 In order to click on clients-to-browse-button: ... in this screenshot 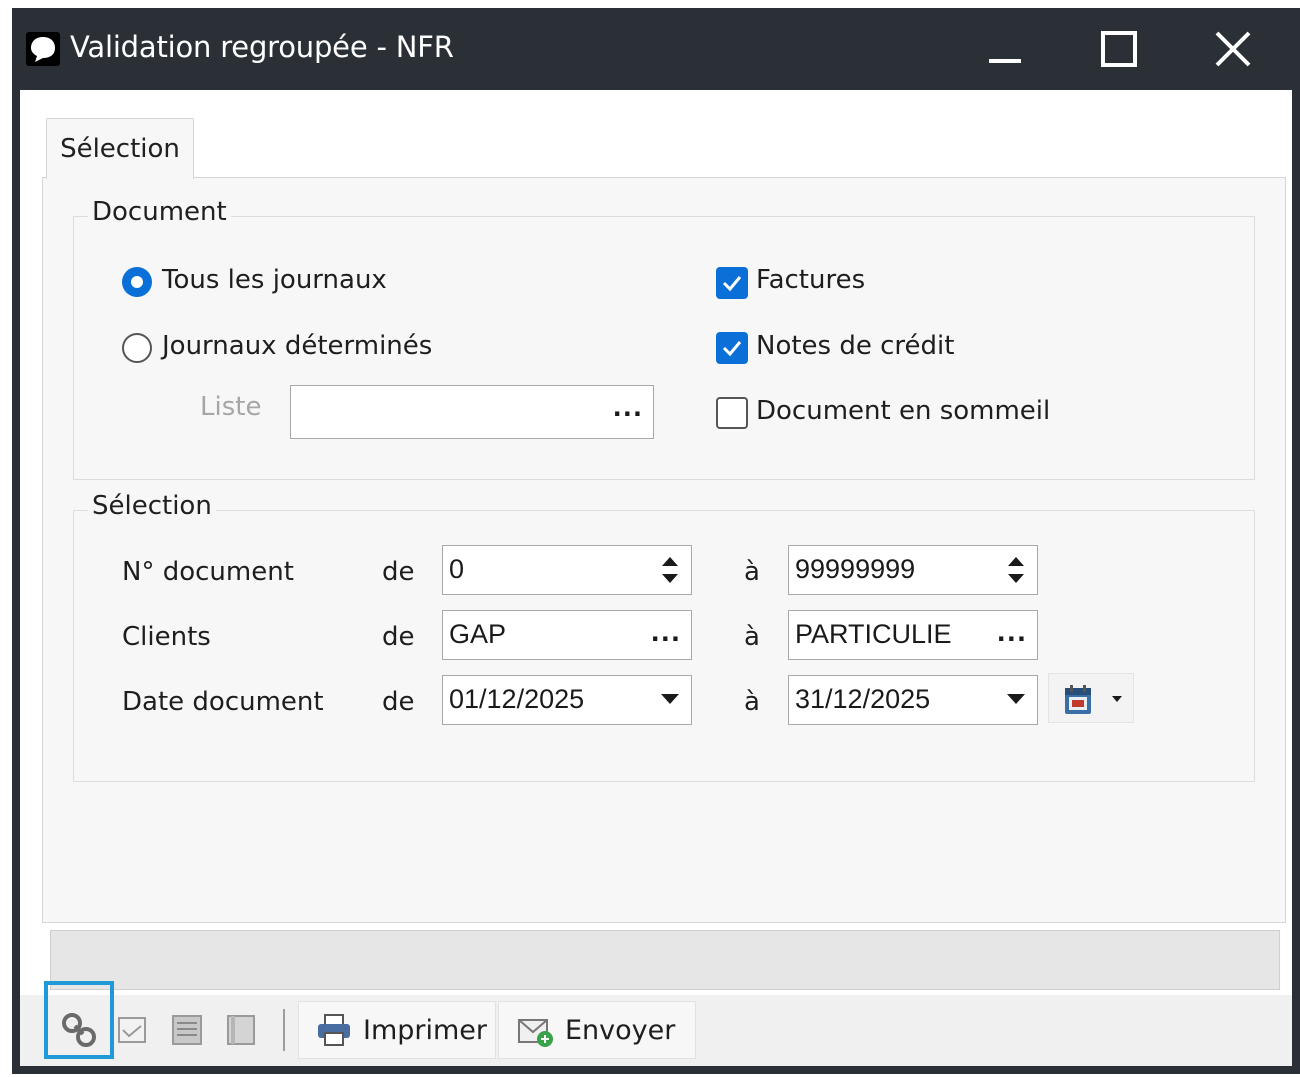, I will do `click(1012, 633)`.